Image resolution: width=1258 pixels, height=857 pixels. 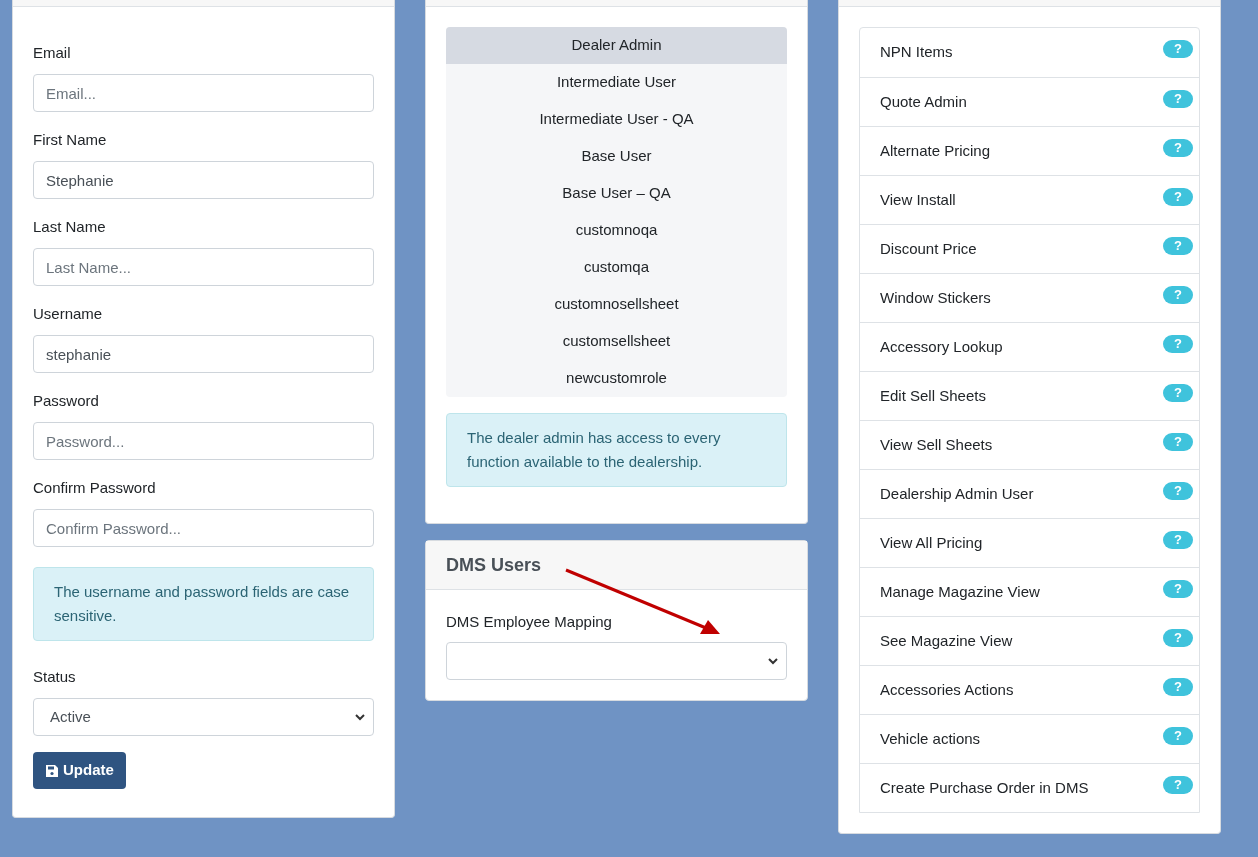 I want to click on permission-label: Vehicle actions, so click(x=930, y=739).